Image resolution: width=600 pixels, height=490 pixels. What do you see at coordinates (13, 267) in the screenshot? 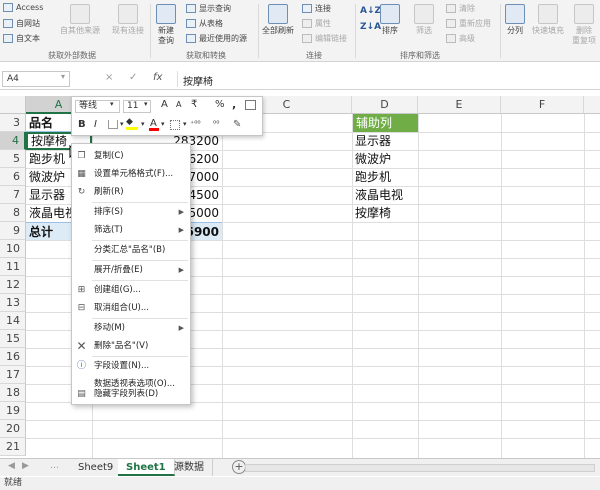
I see `row-header: 11` at bounding box center [13, 267].